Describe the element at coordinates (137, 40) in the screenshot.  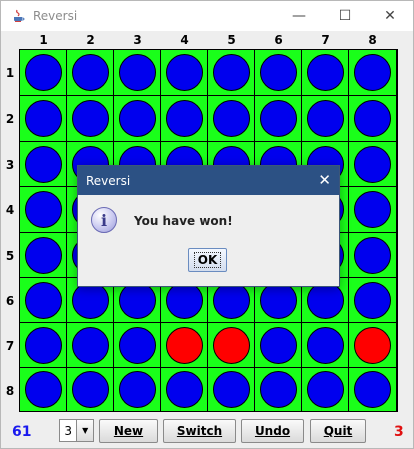
I see `column-label: 3` at that location.